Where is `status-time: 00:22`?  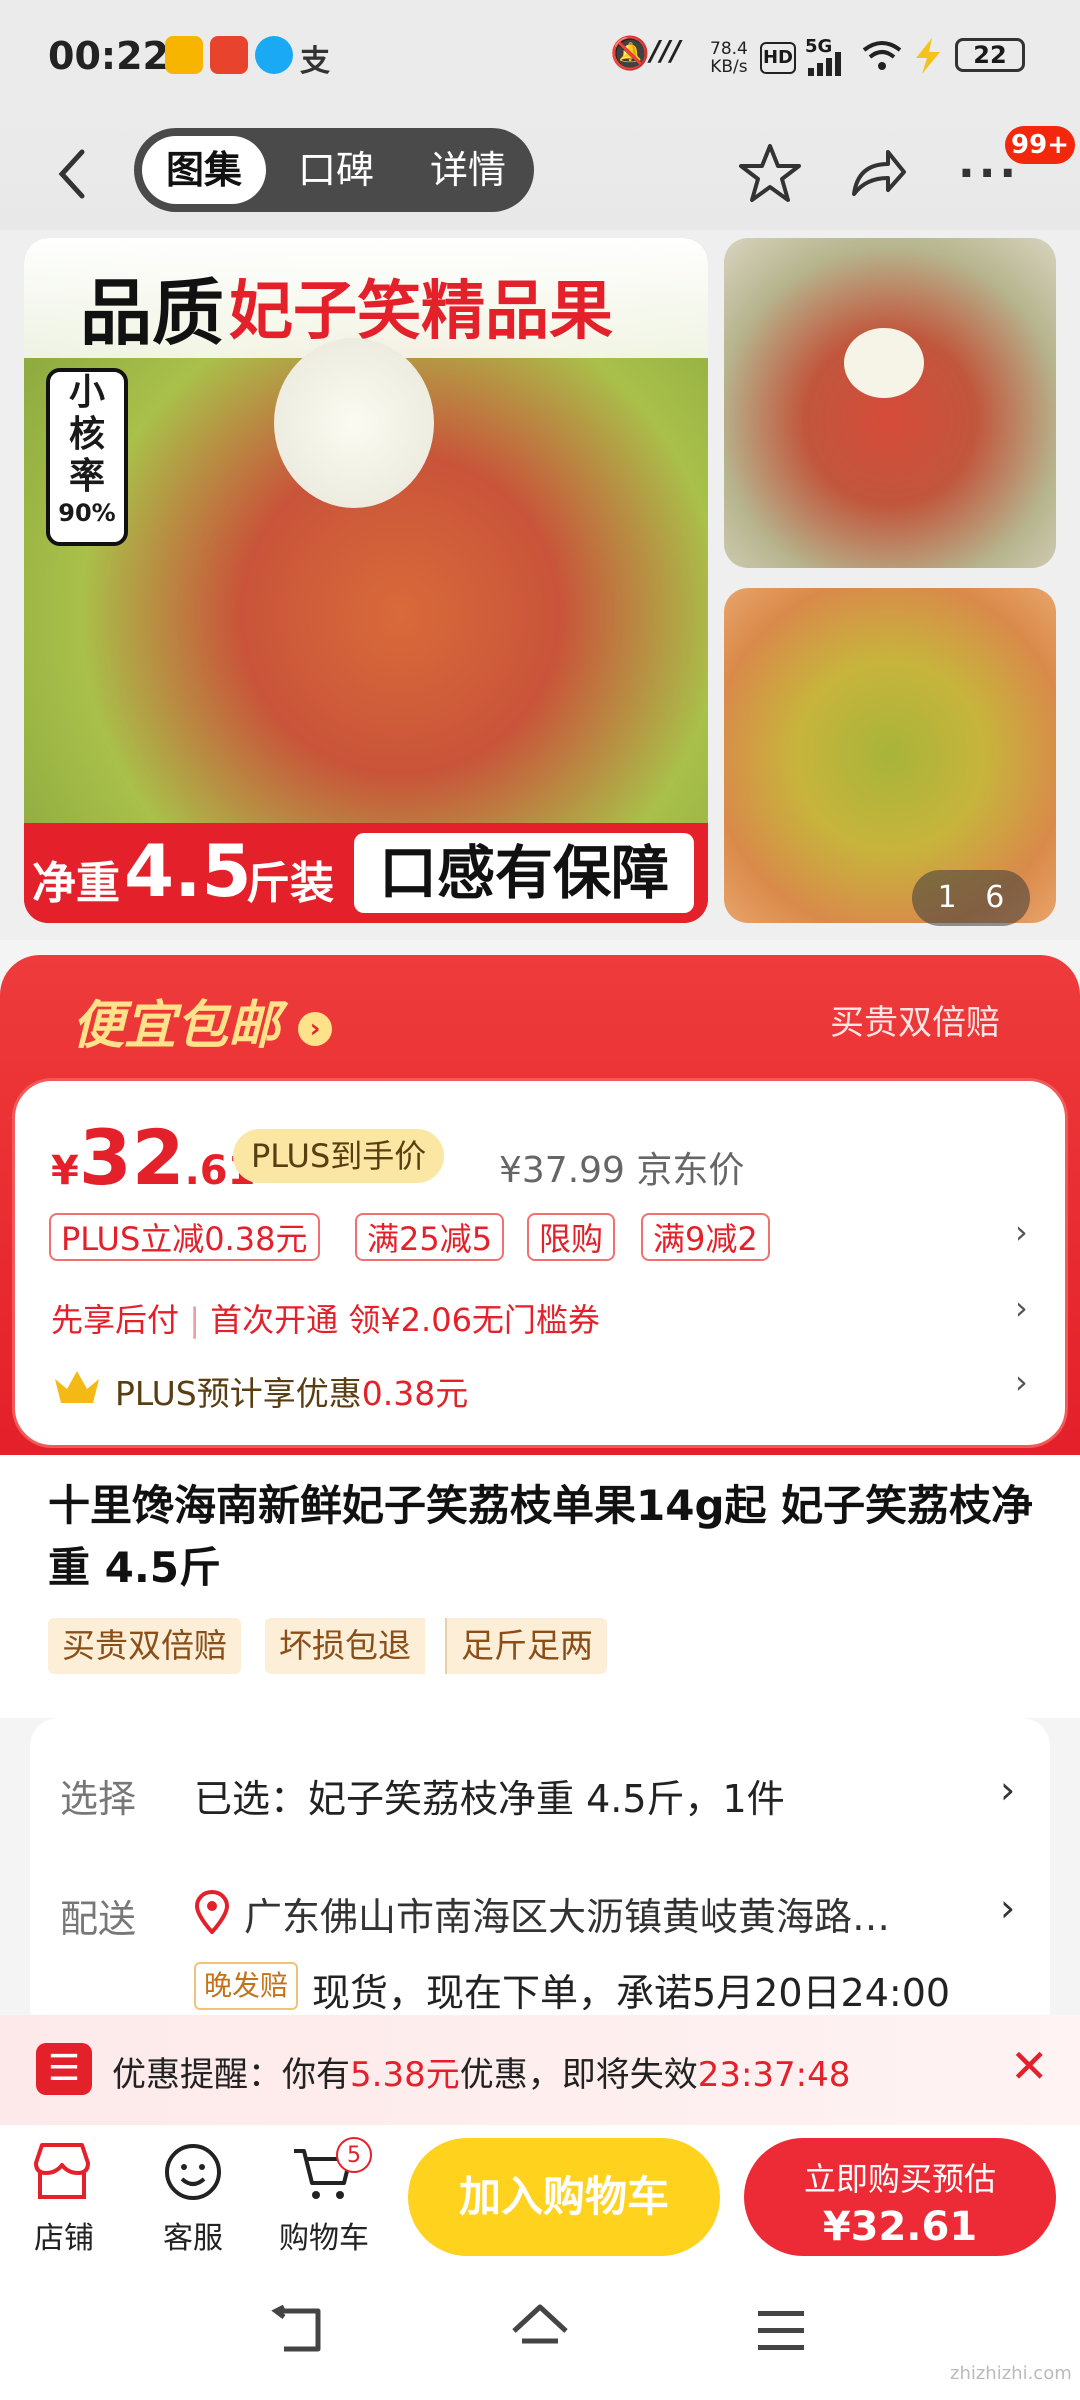
status-time: 00:22 is located at coordinates (108, 56).